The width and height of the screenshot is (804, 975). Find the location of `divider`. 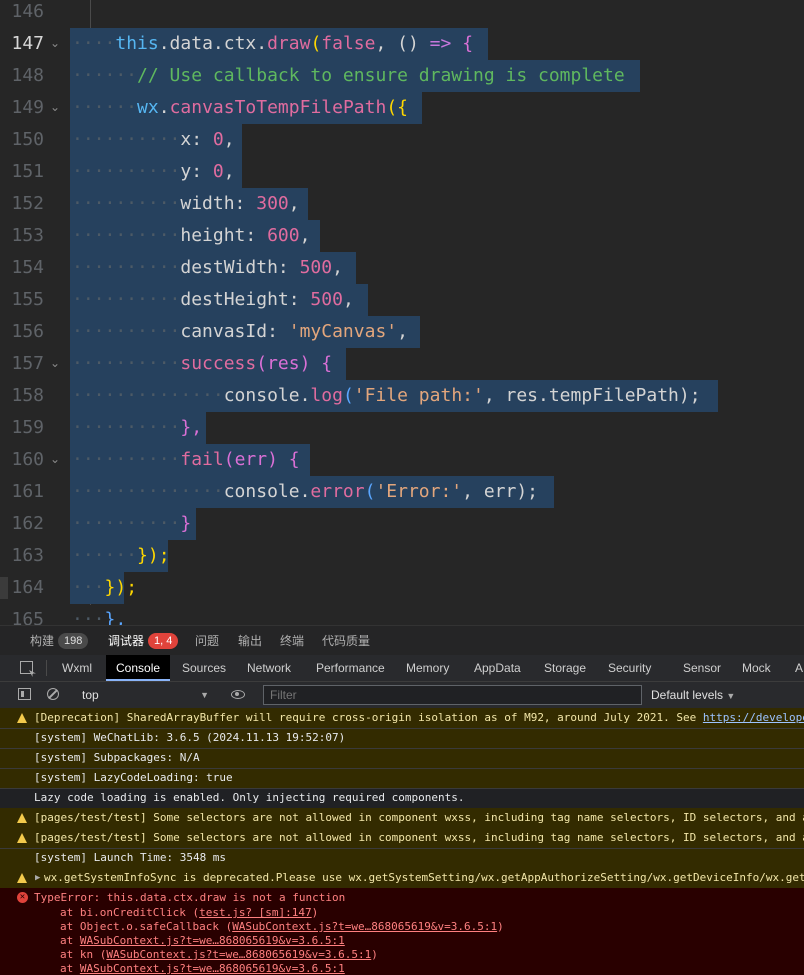

divider is located at coordinates (46, 668).